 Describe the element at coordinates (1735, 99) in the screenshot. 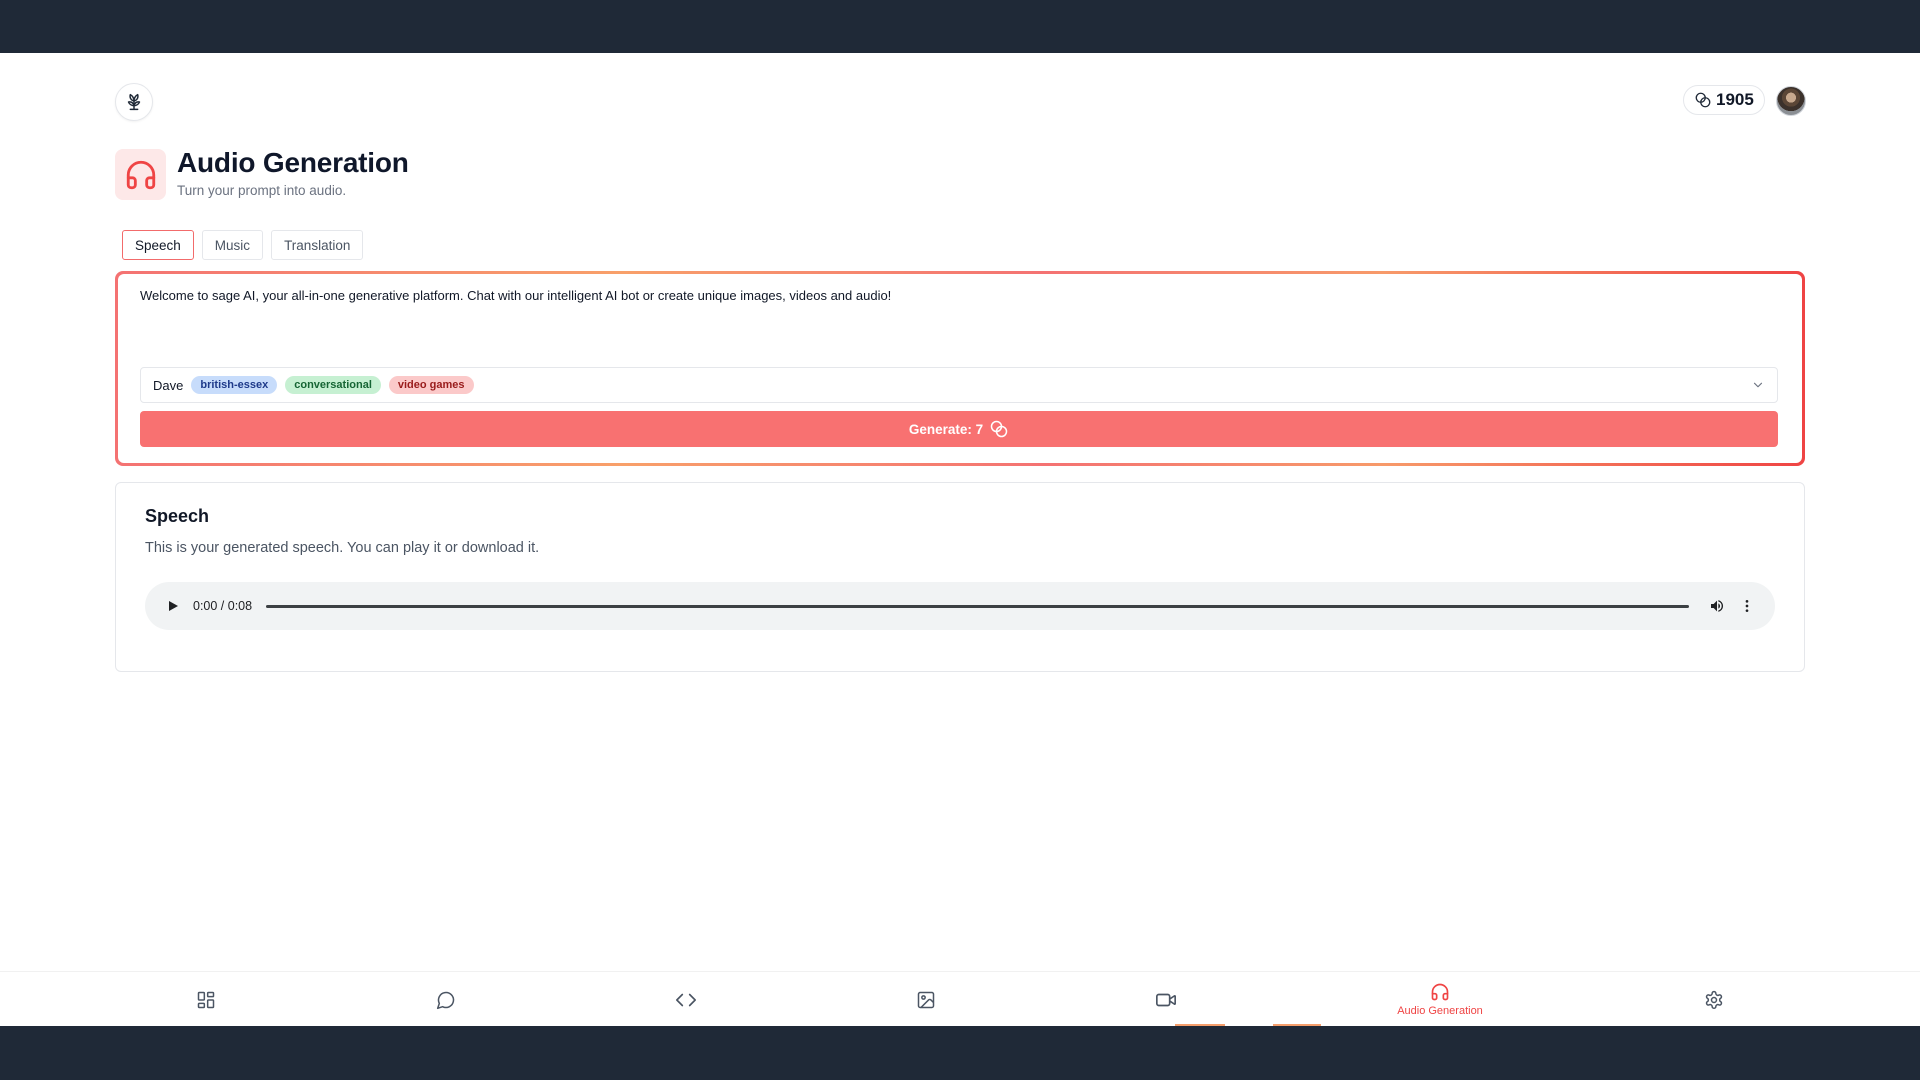

I see `credits-count: 1905` at that location.